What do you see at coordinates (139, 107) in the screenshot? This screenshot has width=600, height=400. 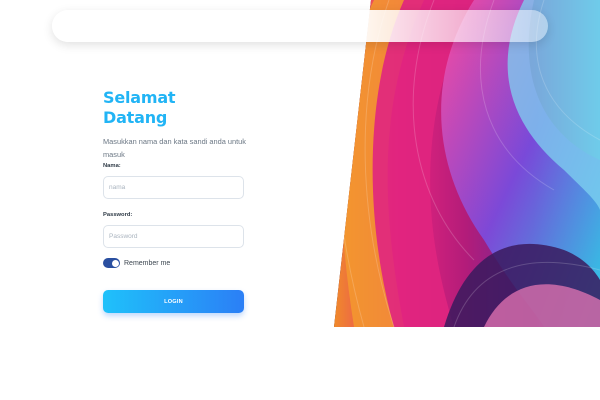 I see `page-title: Selamat Datang` at bounding box center [139, 107].